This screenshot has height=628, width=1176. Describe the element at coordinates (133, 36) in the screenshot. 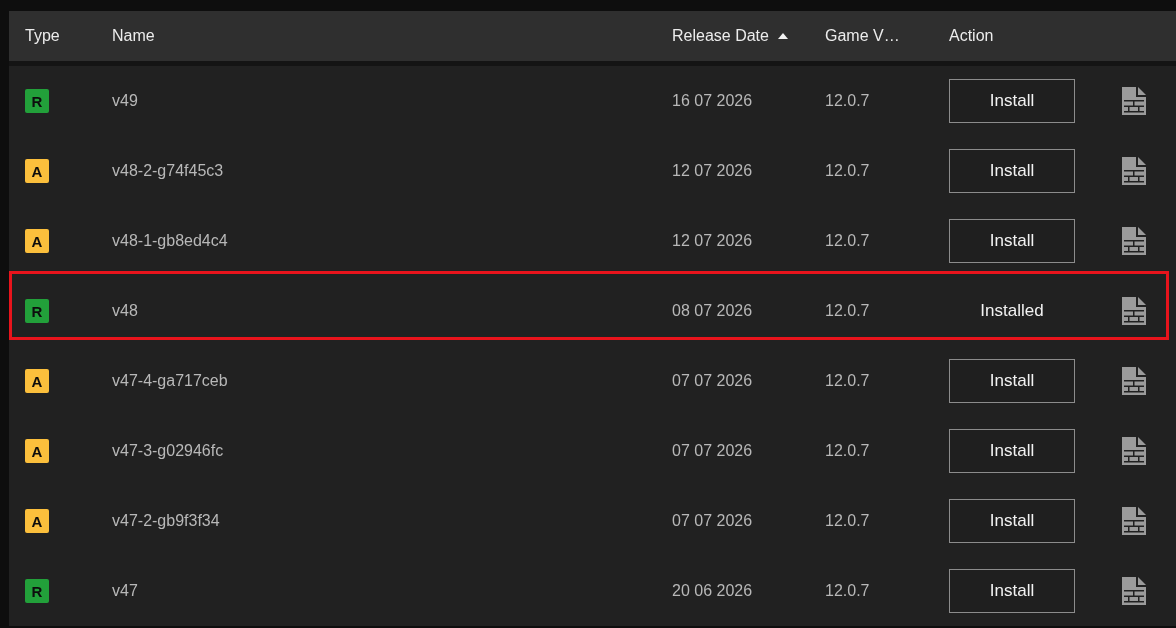

I see `column-header: Name` at that location.